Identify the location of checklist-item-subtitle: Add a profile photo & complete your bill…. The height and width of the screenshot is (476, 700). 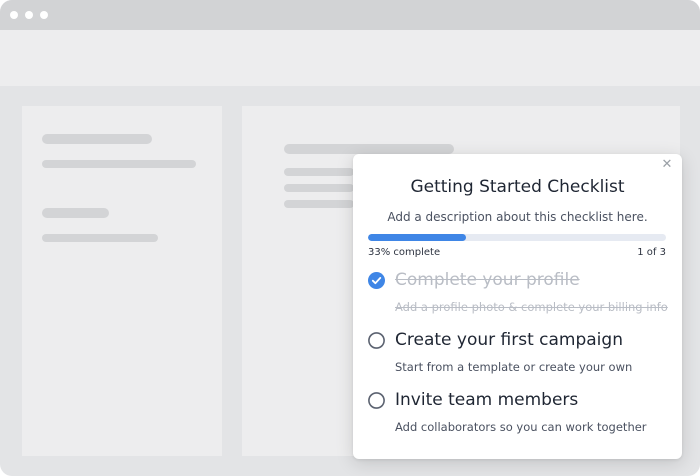
(531, 307).